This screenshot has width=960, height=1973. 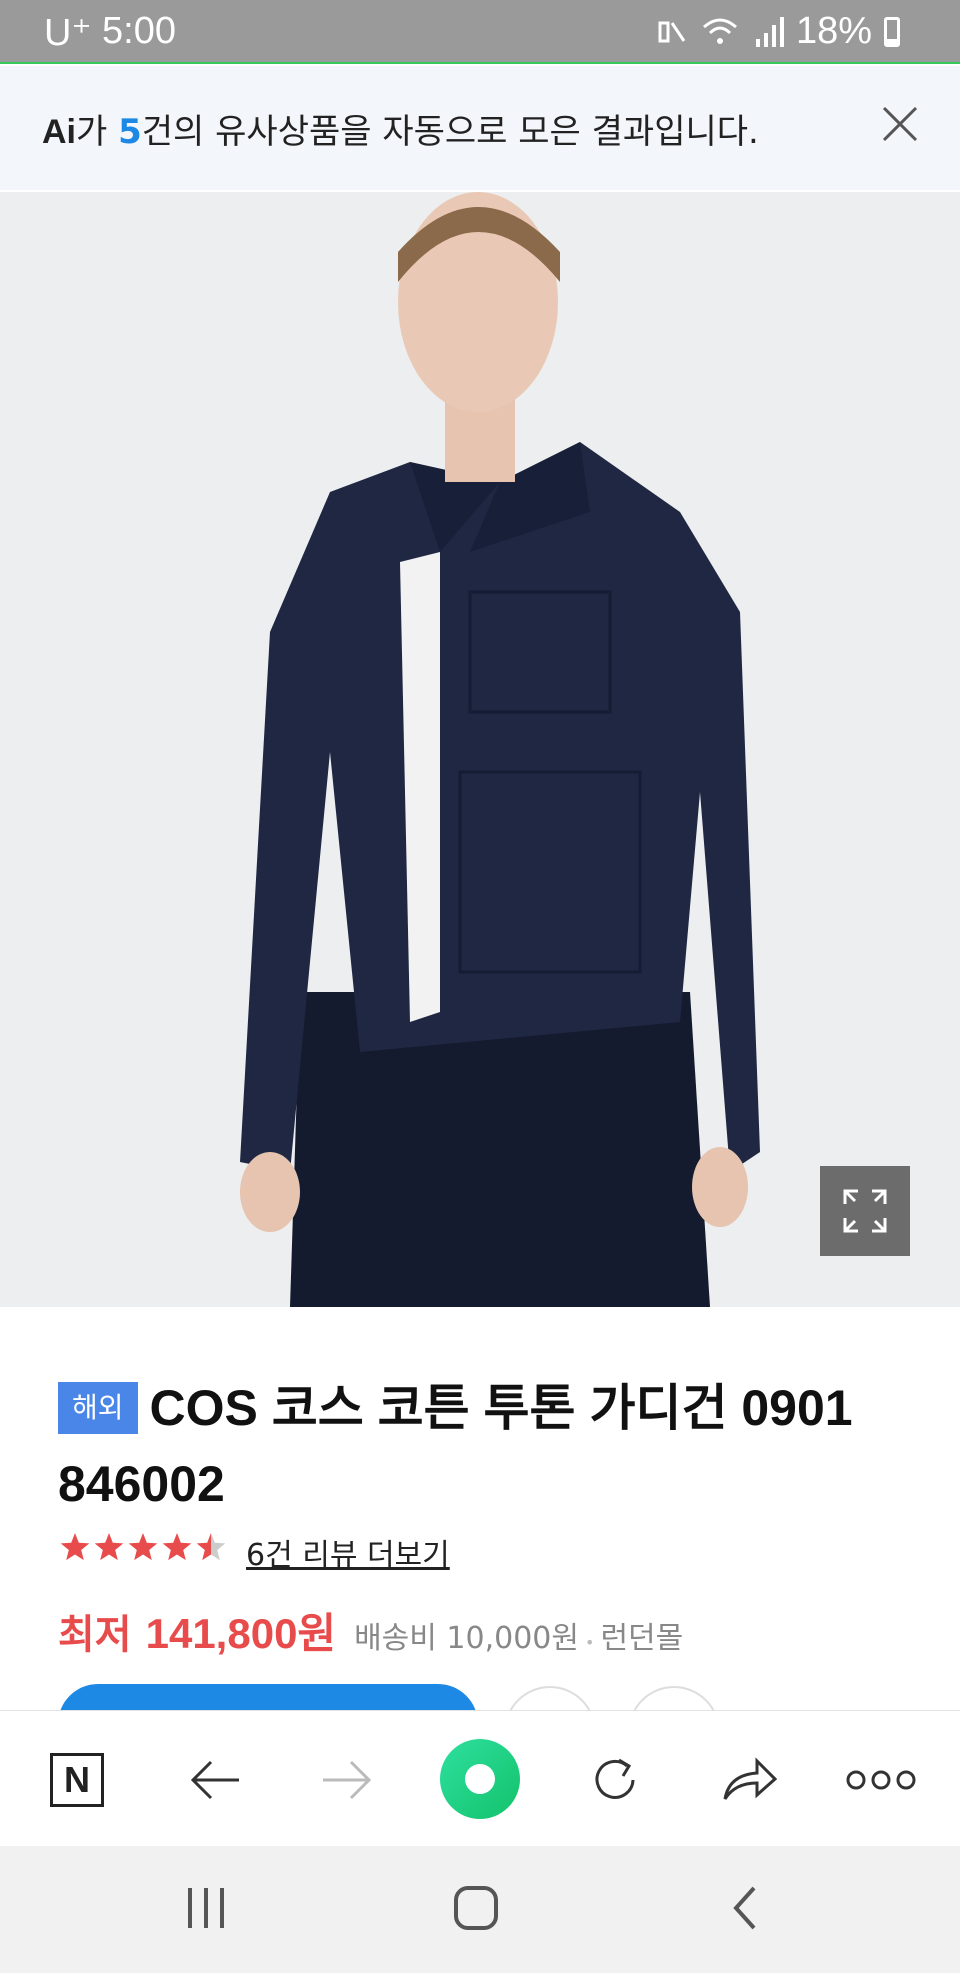 I want to click on green-dot-icon, so click(x=480, y=1779).